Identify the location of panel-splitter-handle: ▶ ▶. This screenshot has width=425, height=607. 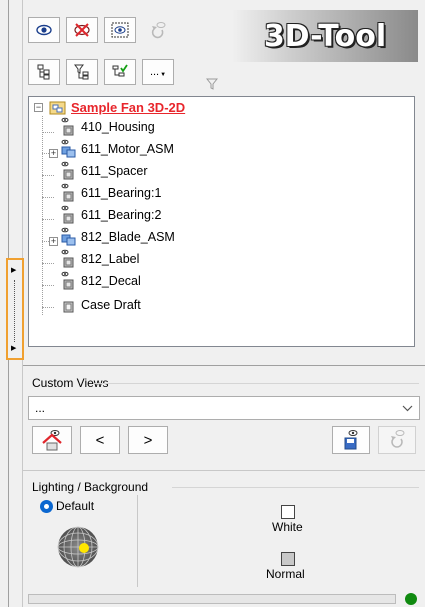
(15, 309).